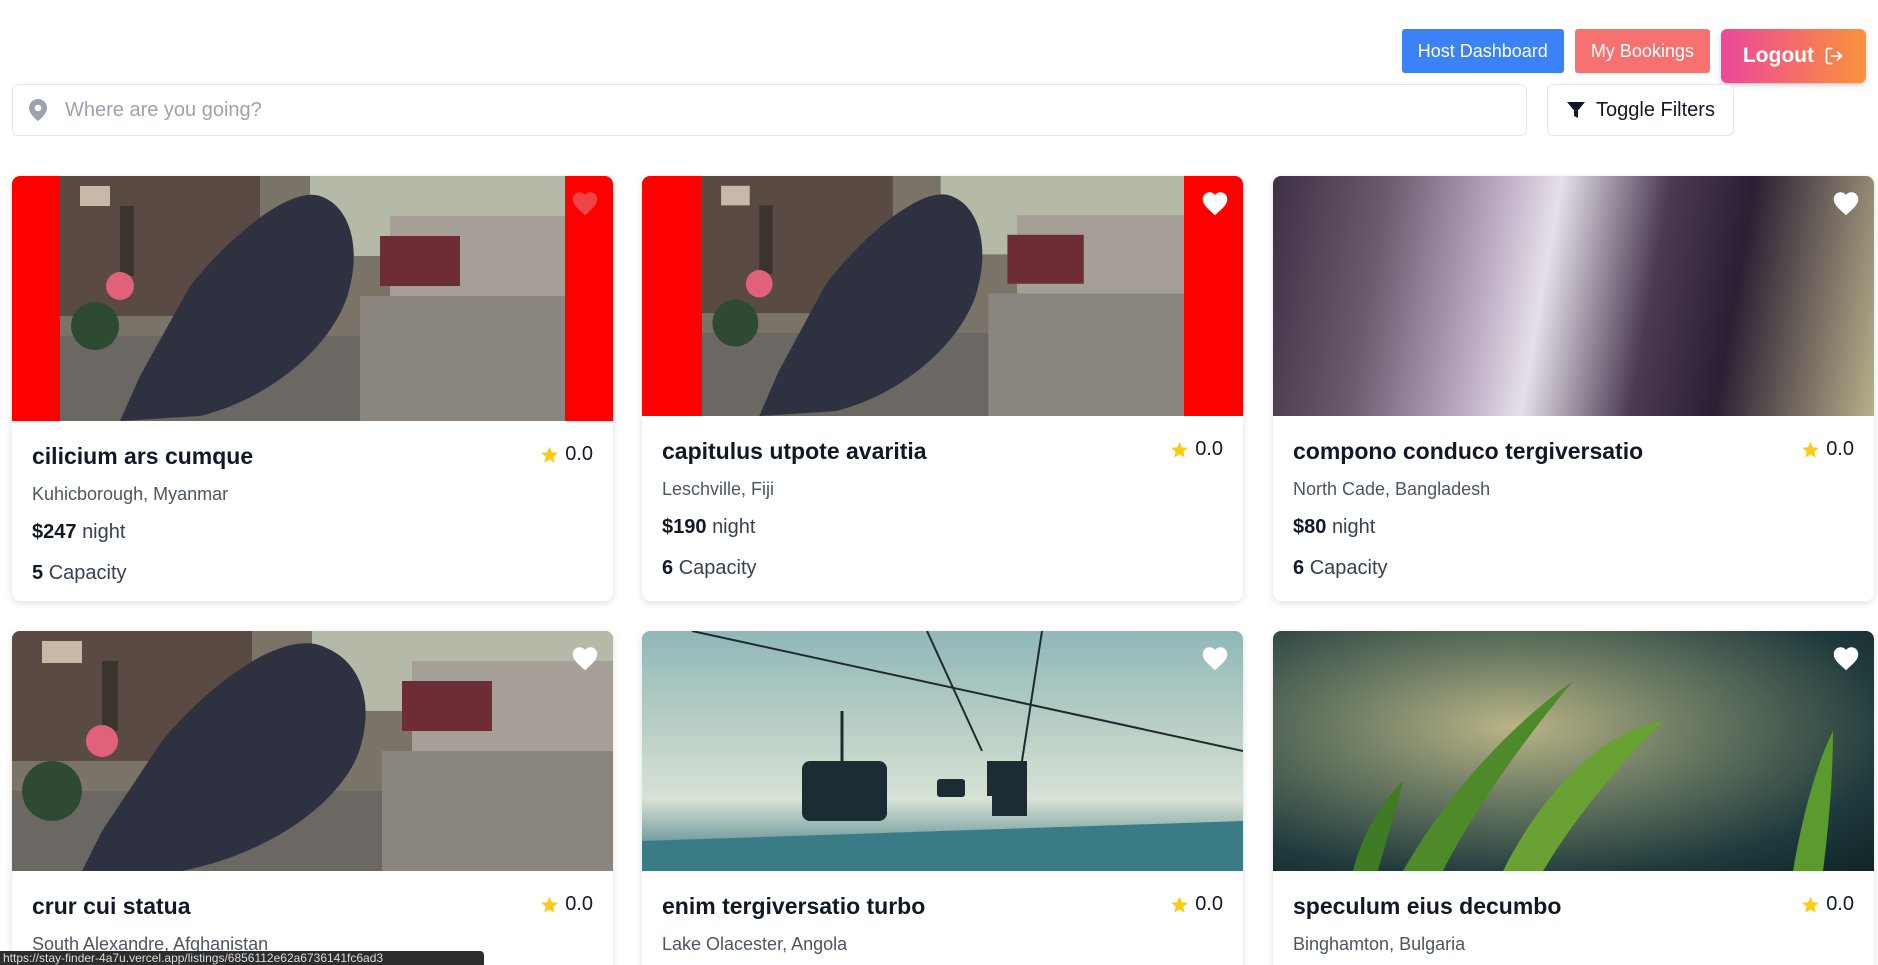 The height and width of the screenshot is (965, 1878). Describe the element at coordinates (1334, 527) in the screenshot. I see `listing-price: $80 night` at that location.